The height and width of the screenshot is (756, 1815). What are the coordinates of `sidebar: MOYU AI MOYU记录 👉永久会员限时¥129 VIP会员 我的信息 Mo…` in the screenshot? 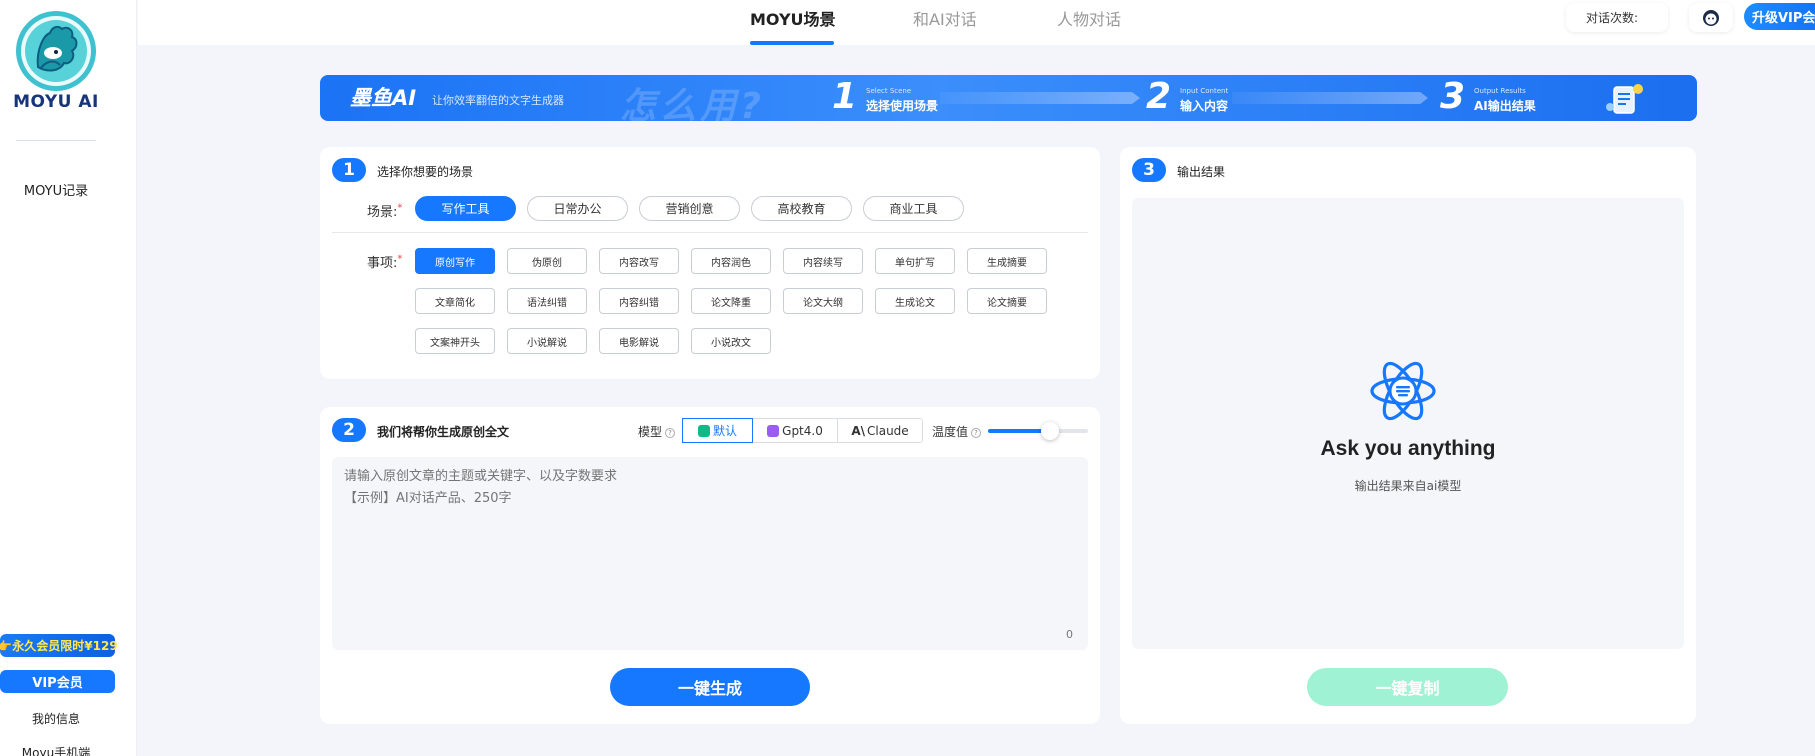 It's located at (68, 378).